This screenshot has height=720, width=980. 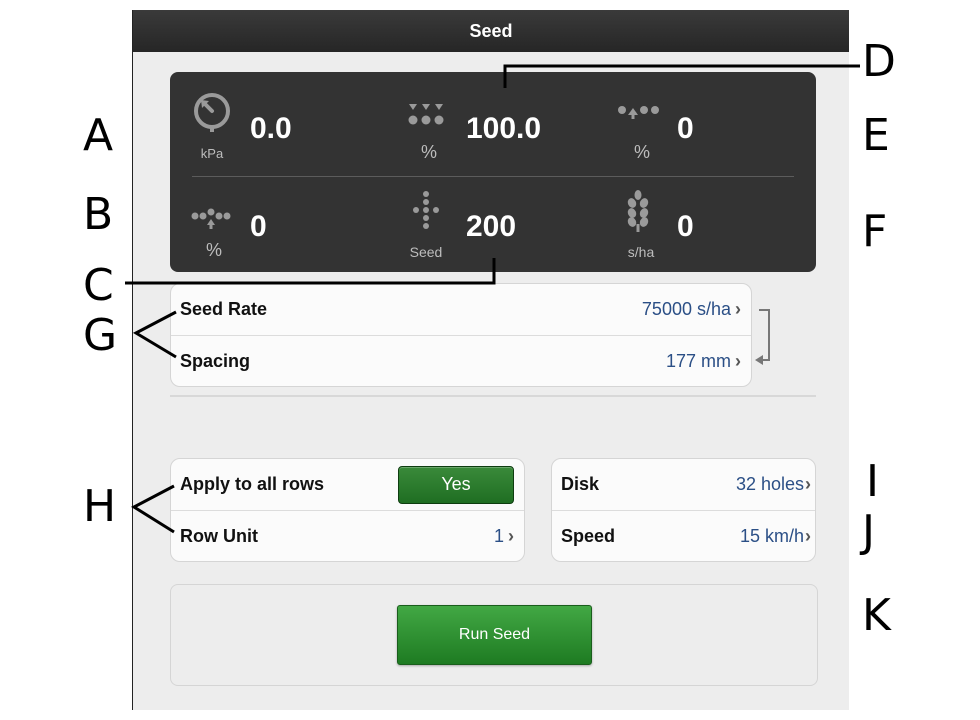 What do you see at coordinates (504, 128) in the screenshot?
I see `gauge-value-seed-flow: 100.0` at bounding box center [504, 128].